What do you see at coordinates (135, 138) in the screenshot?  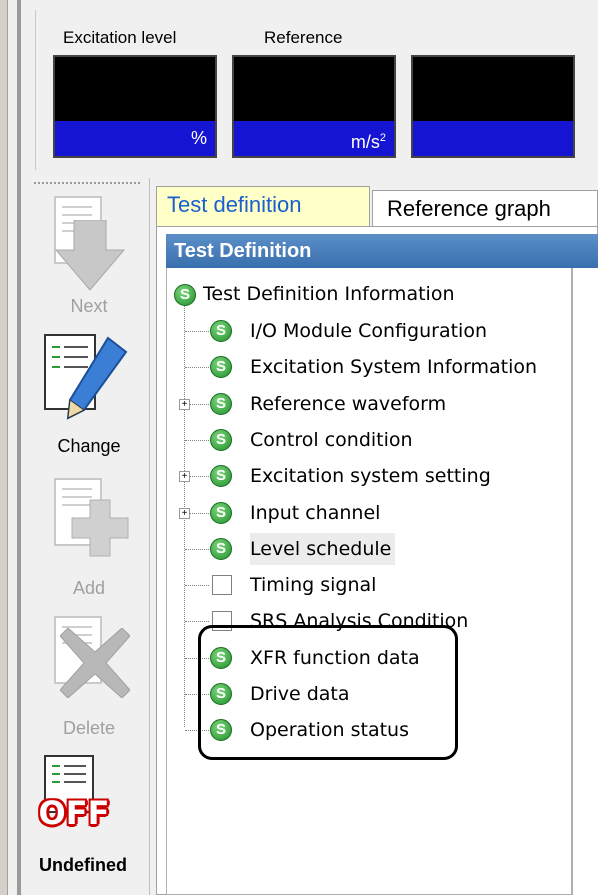 I see `excitation-unit: %` at bounding box center [135, 138].